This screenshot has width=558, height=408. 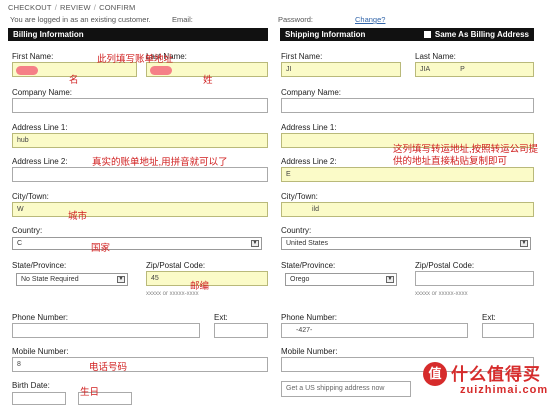 What do you see at coordinates (138, 34) in the screenshot?
I see `billing-header: Billing Information` at bounding box center [138, 34].